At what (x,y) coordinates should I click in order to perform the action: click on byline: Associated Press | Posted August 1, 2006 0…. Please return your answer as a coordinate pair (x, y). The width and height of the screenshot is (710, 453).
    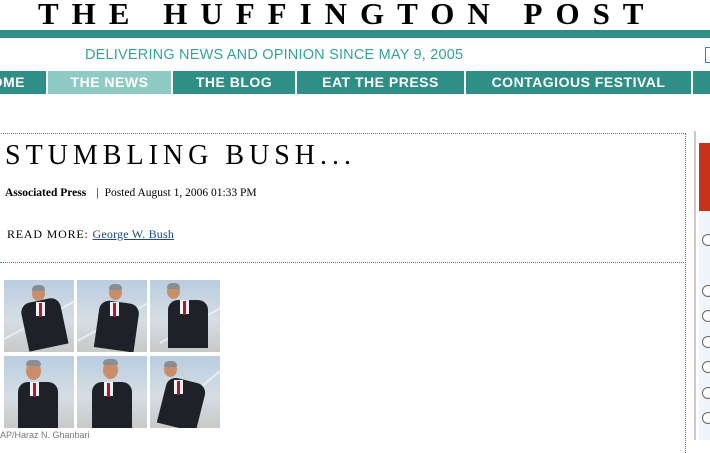
    Looking at the image, I should click on (131, 193).